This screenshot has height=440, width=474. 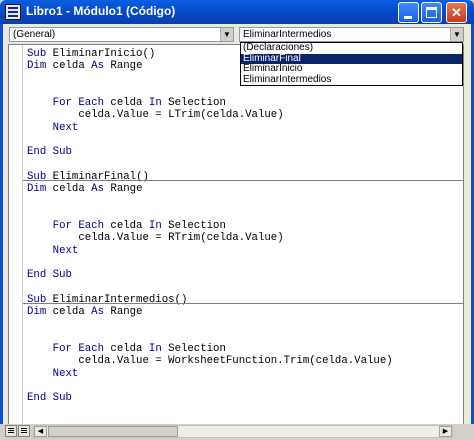 What do you see at coordinates (237, 12) in the screenshot?
I see `title-bar: Libro1 - Módulo1 (Código) ✕` at bounding box center [237, 12].